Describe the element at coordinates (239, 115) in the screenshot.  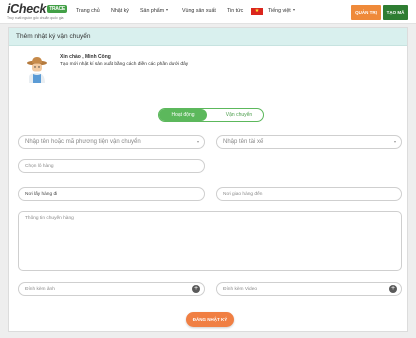
I see `toggle-transport-option: Vận chuyển` at that location.